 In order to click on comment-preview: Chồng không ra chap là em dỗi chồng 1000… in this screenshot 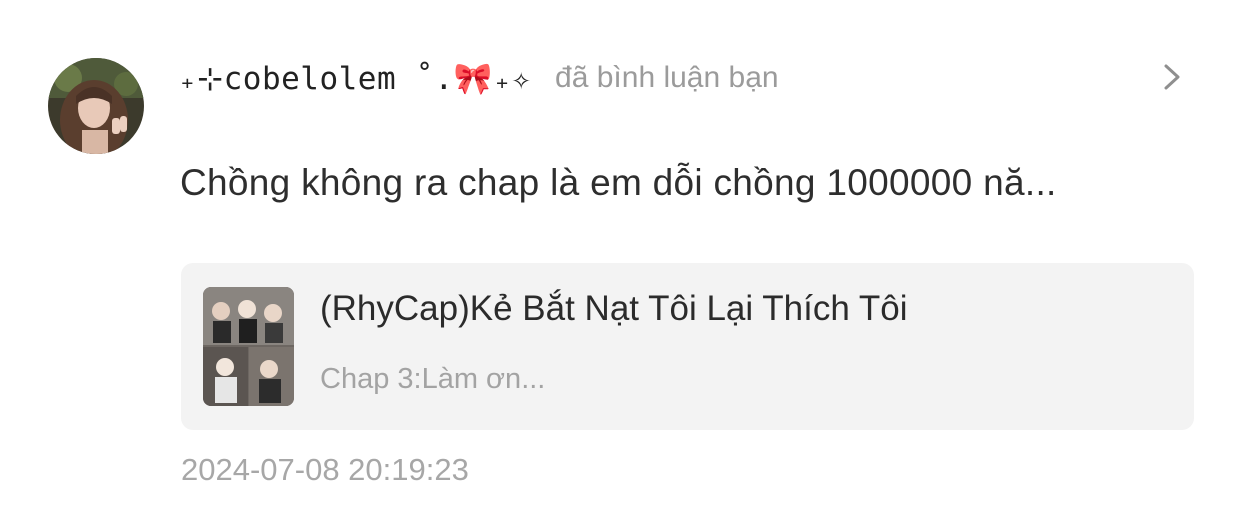, I will do `click(618, 182)`.